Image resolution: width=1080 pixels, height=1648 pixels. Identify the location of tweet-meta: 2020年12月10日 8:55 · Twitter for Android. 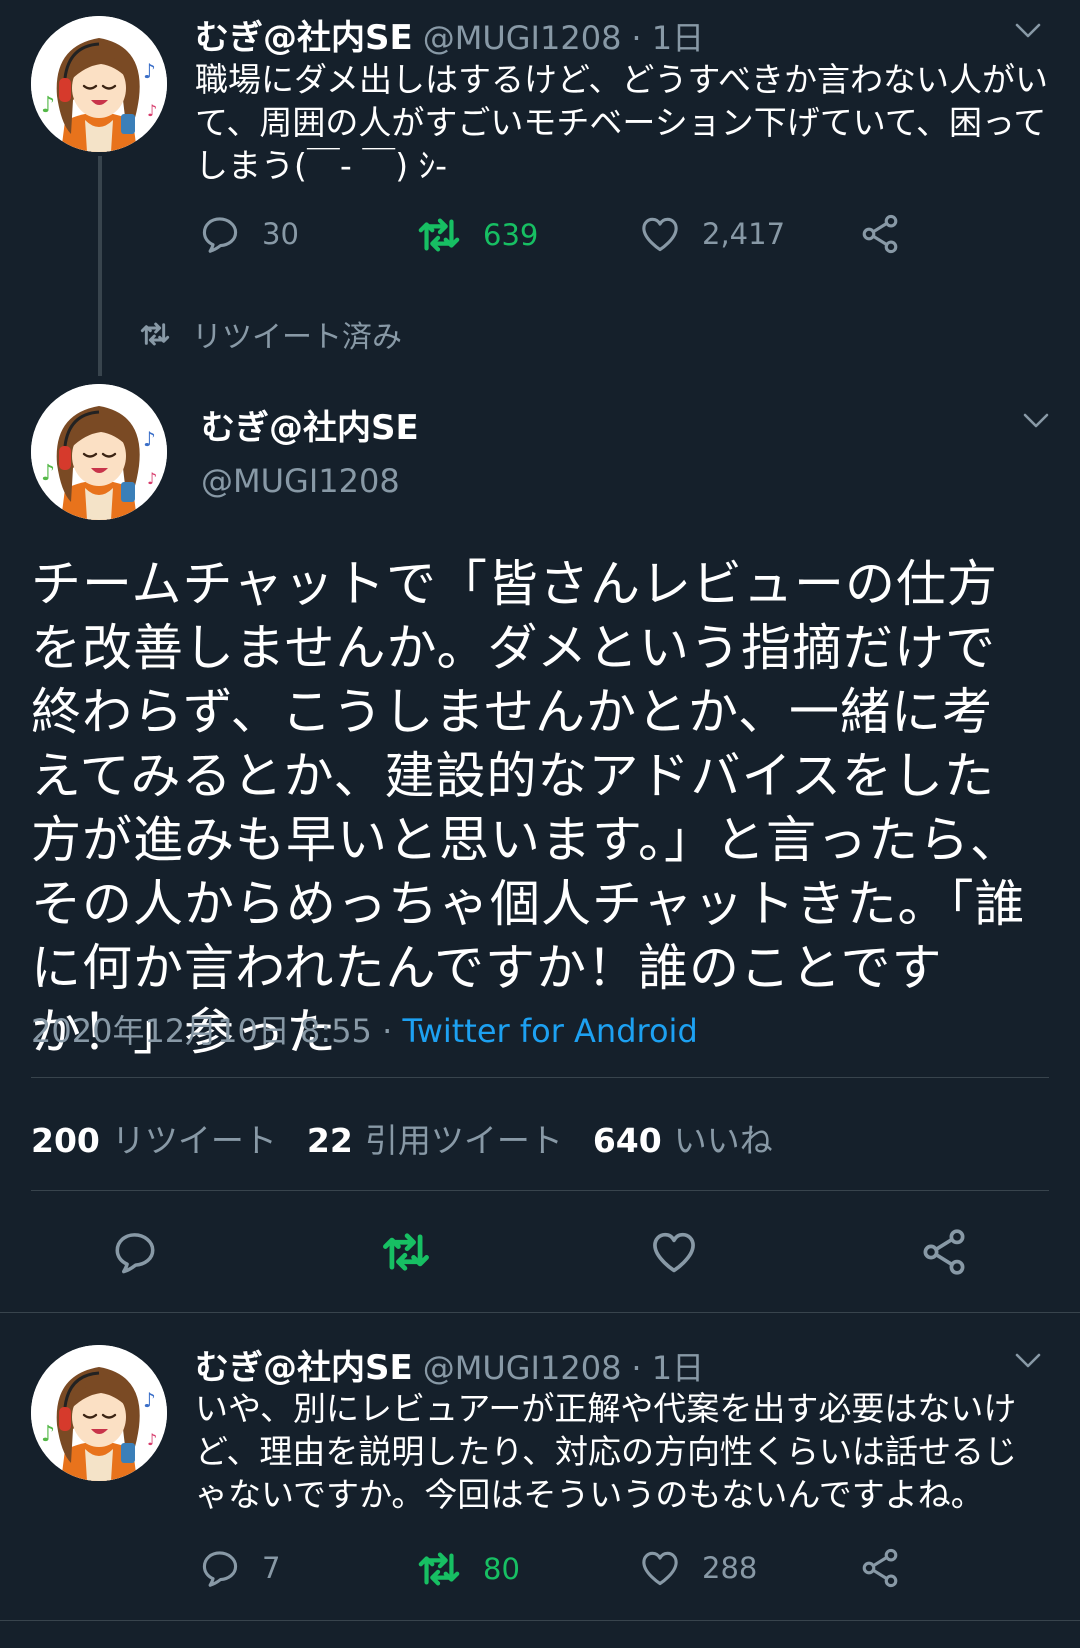
(364, 1029).